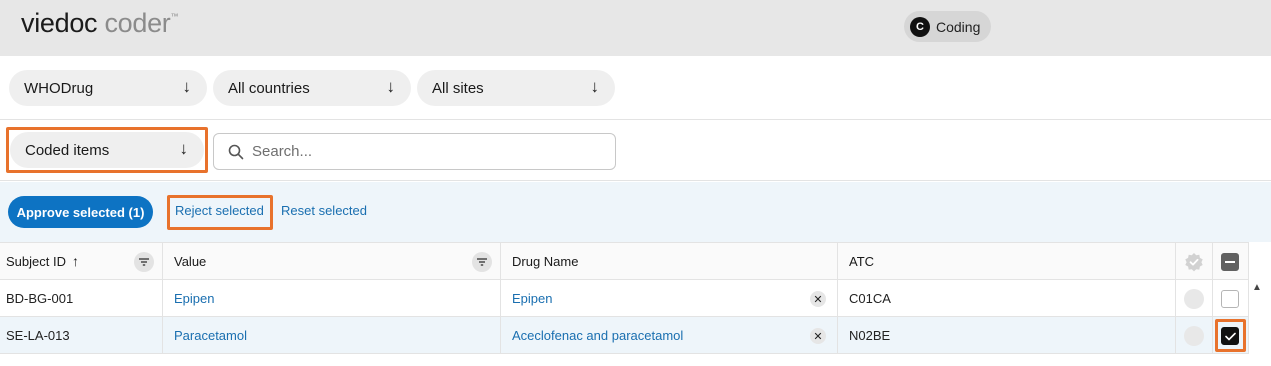 The image size is (1271, 366). What do you see at coordinates (332, 335) in the screenshot?
I see `value-link: Paracetamol` at bounding box center [332, 335].